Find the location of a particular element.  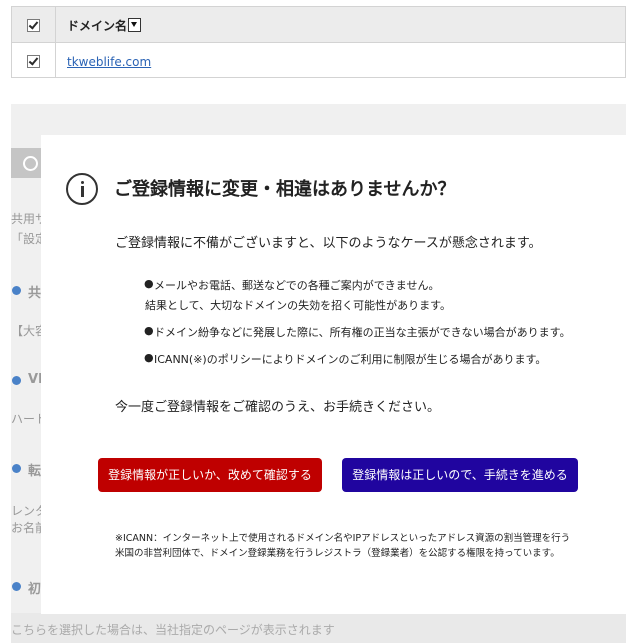

domain-name-header-cell: ドメイン名 is located at coordinates (340, 24).